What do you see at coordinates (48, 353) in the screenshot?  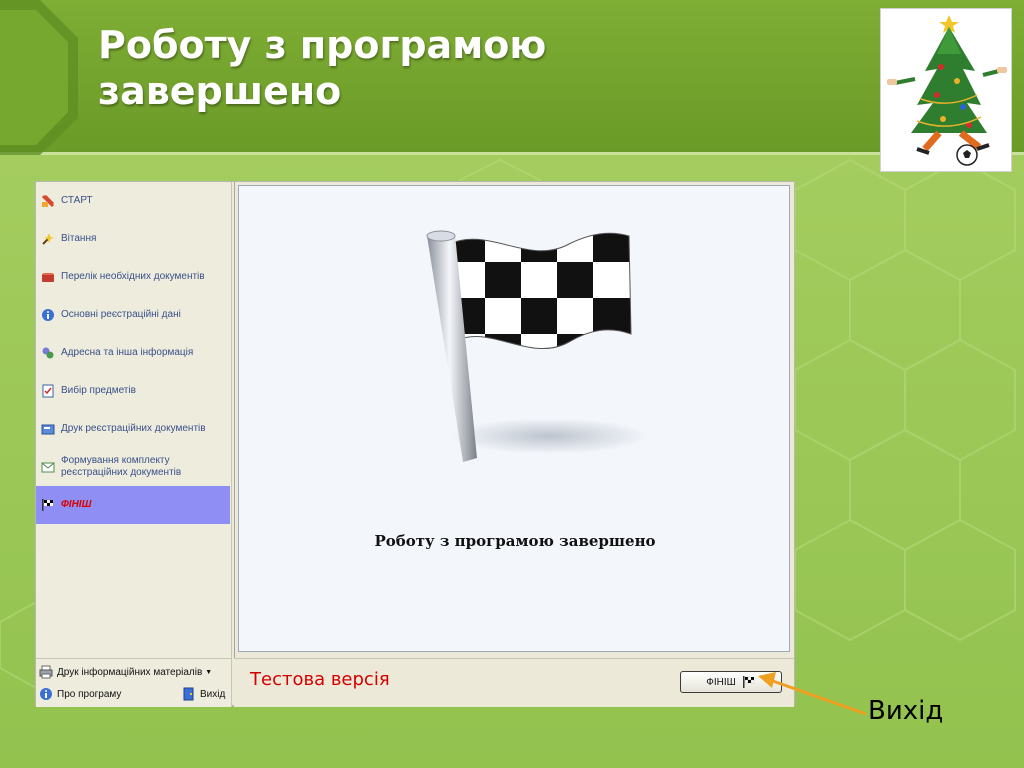 I see `address-icon` at bounding box center [48, 353].